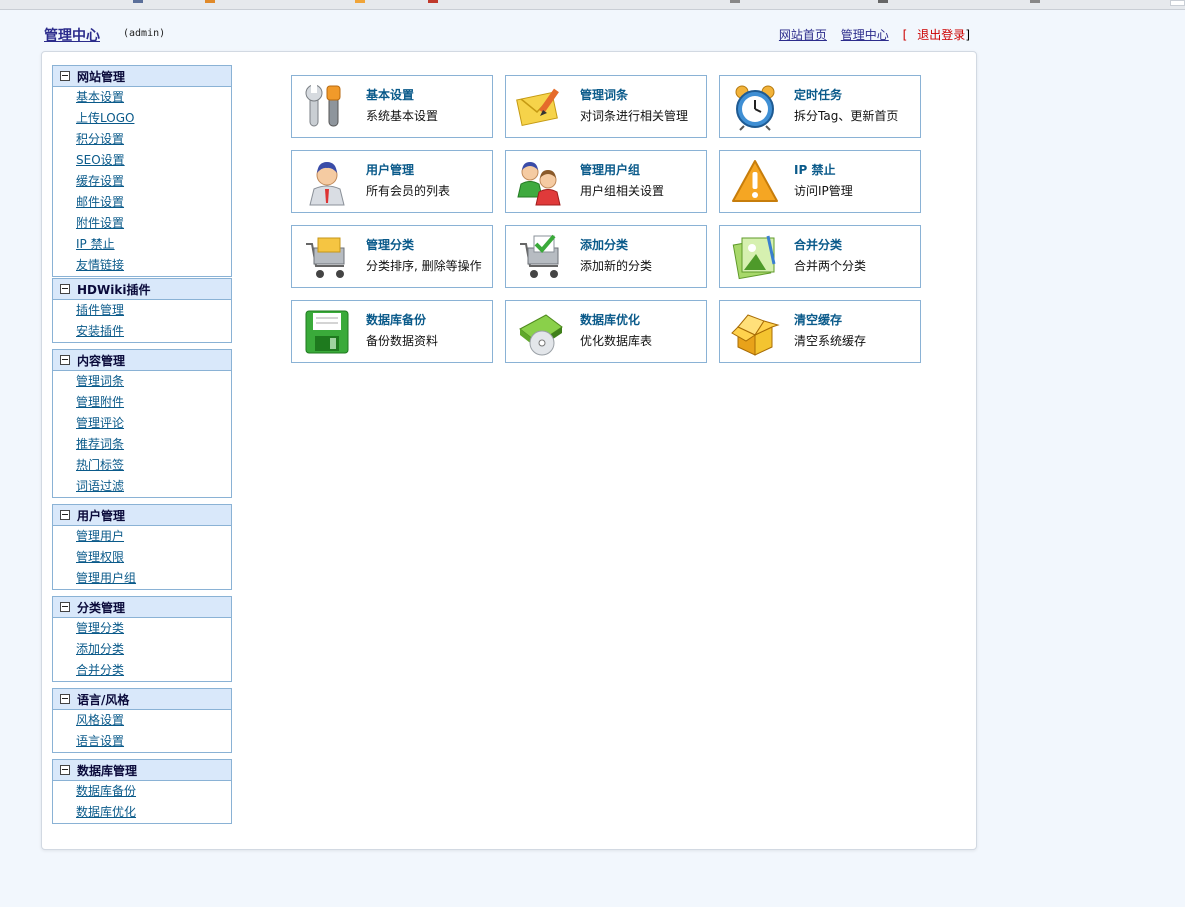 This screenshot has width=1185, height=907. What do you see at coordinates (101, 515) in the screenshot?
I see `menu-group-title: 用户管理` at bounding box center [101, 515].